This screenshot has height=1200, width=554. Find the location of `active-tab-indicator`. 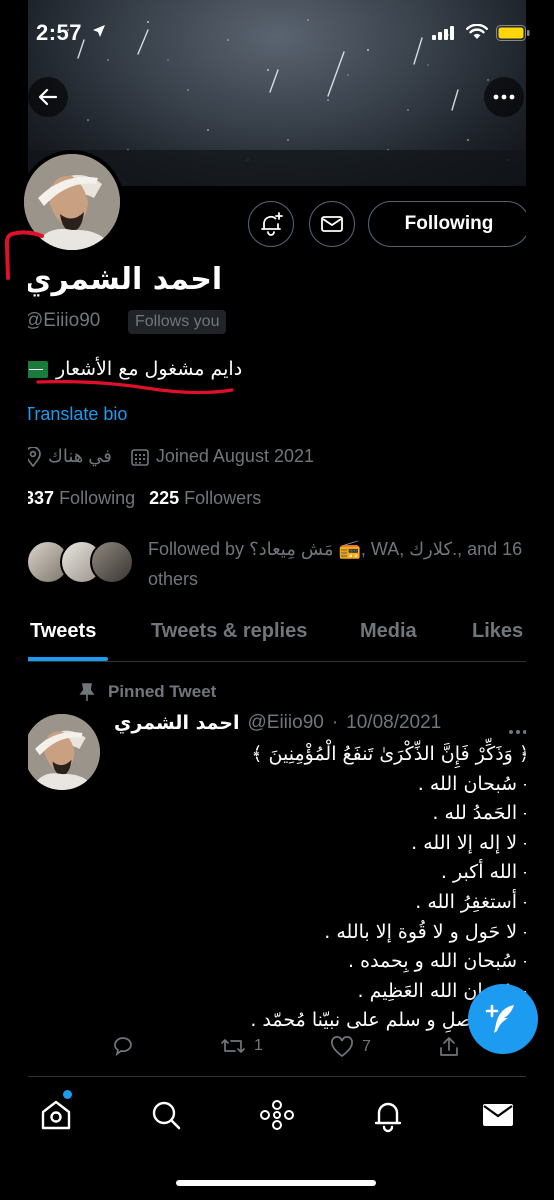

active-tab-indicator is located at coordinates (66, 659).